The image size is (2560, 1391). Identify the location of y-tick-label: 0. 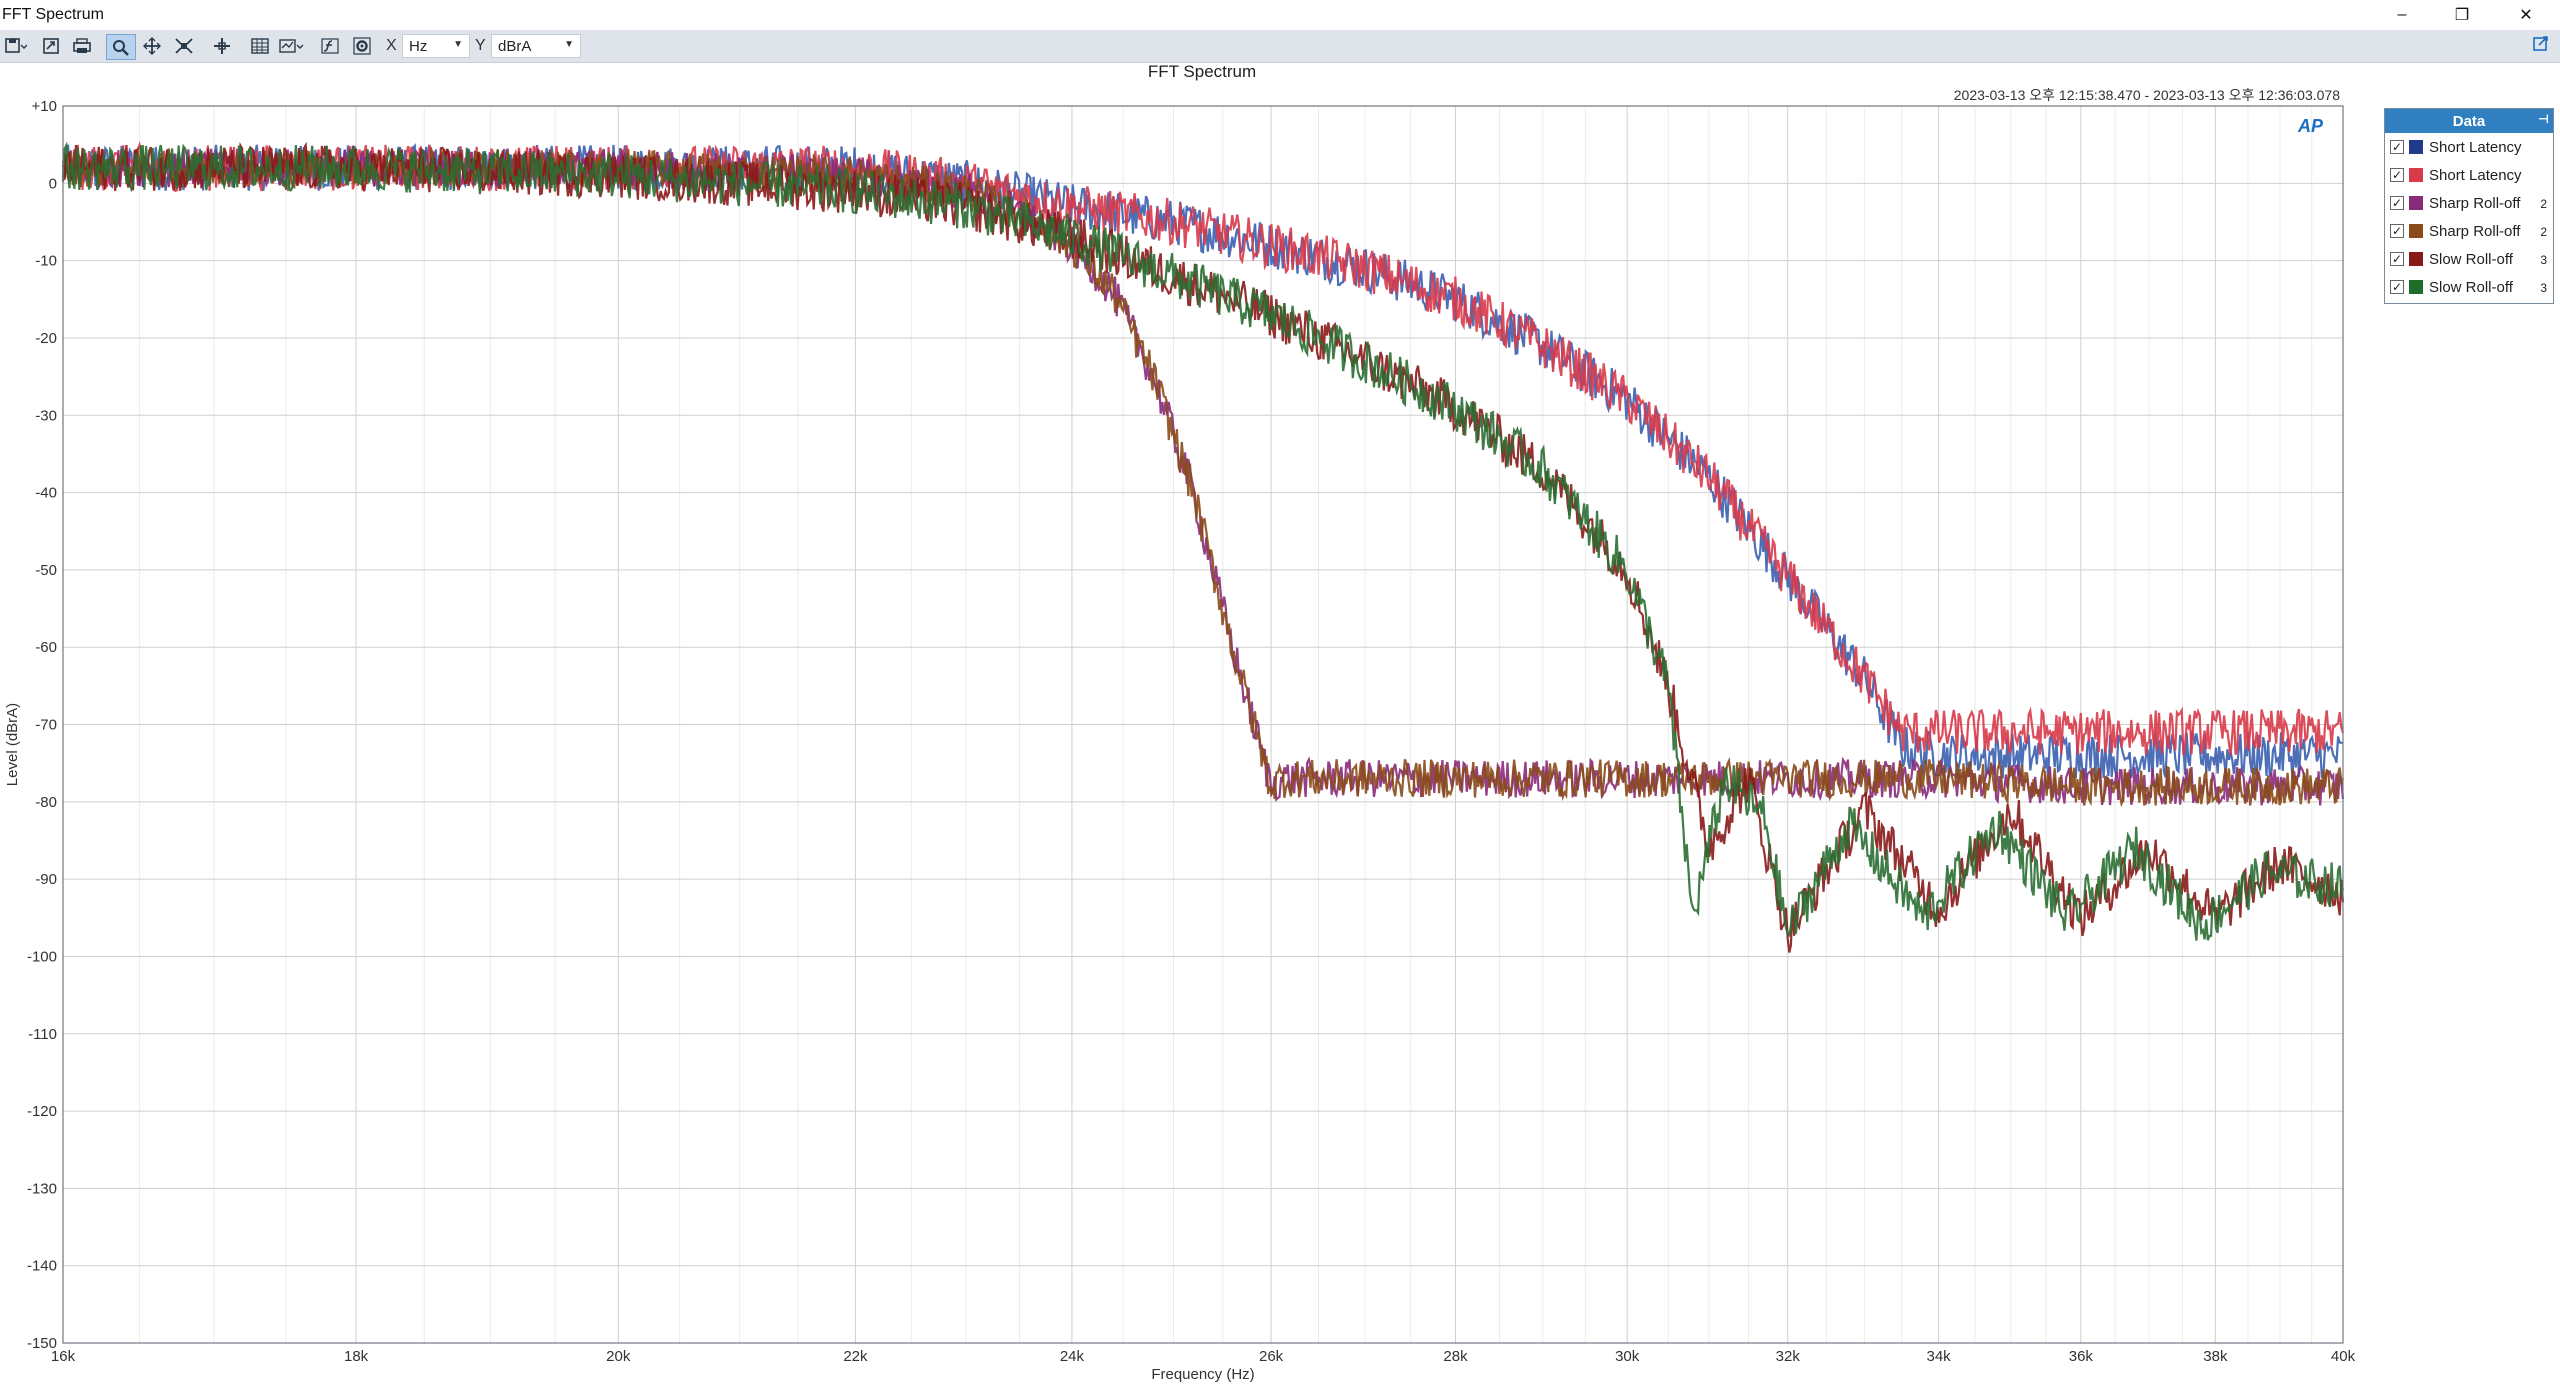
(53, 183).